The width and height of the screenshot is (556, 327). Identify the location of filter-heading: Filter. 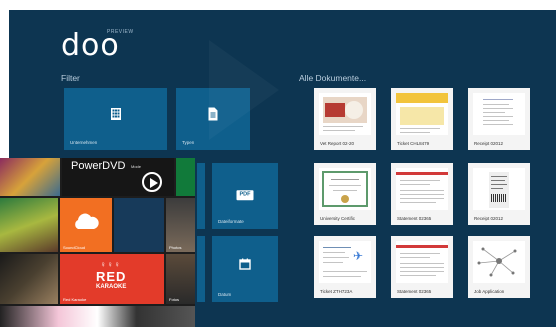
(70, 78).